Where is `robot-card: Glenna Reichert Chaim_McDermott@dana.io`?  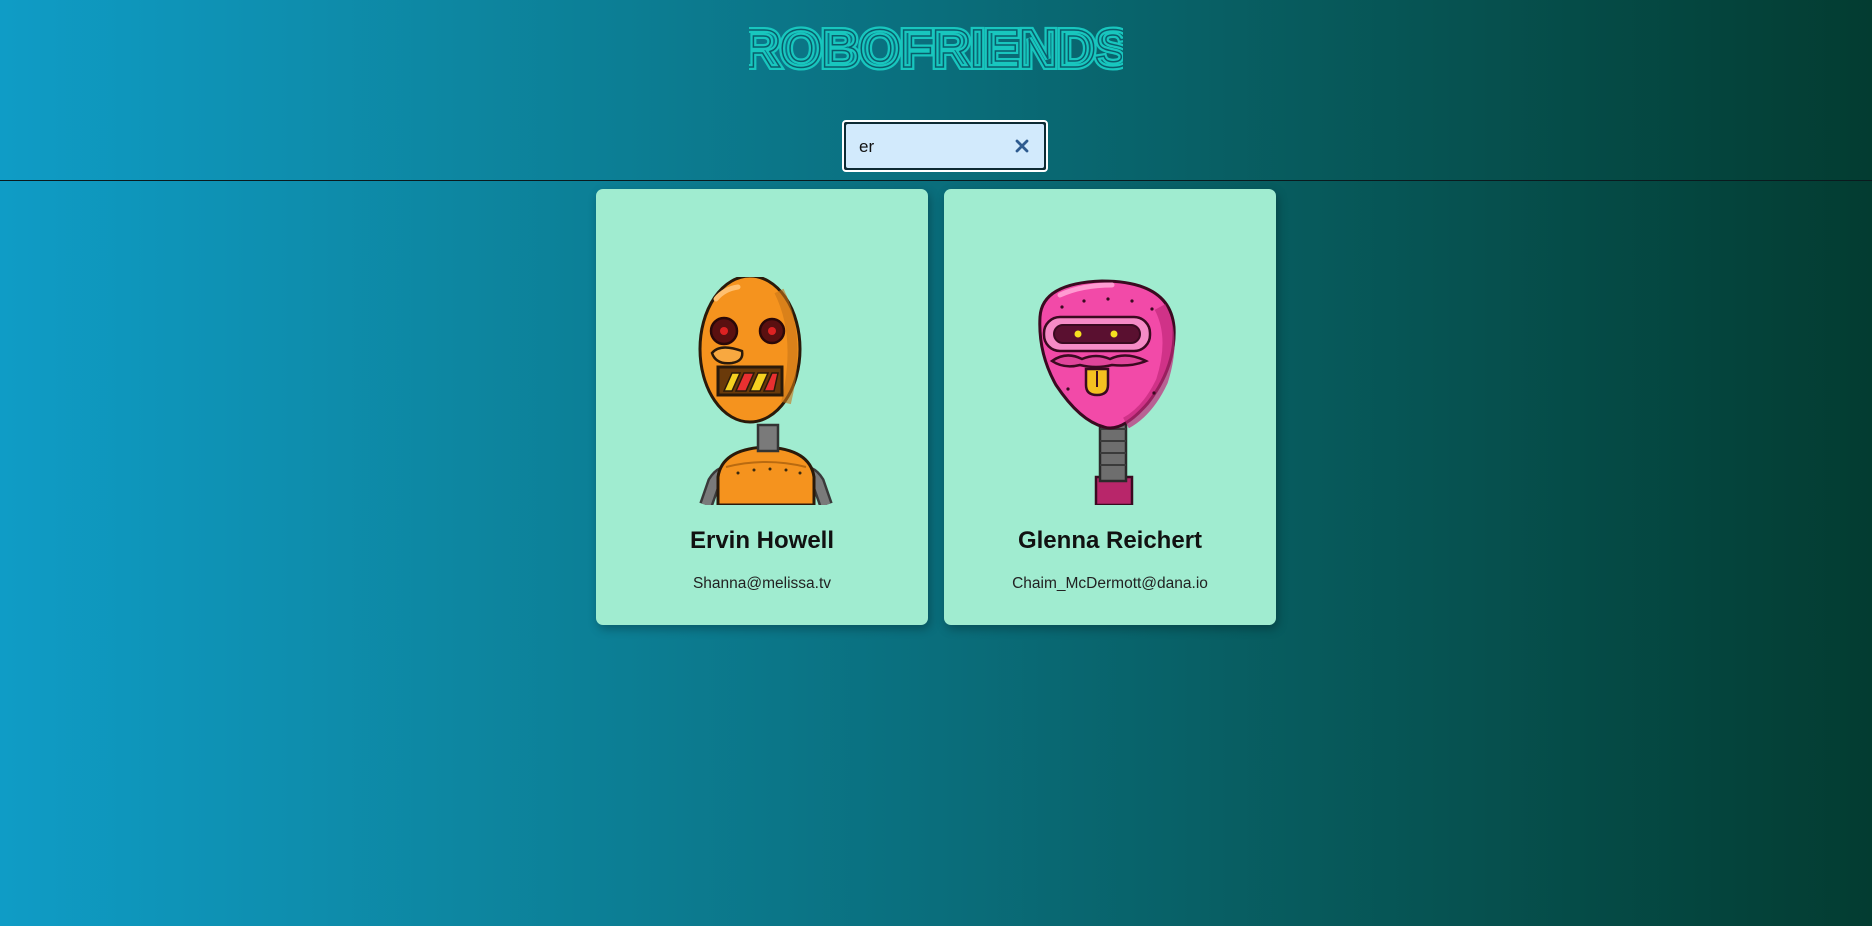 robot-card: Glenna Reichert Chaim_McDermott@dana.io is located at coordinates (1110, 407).